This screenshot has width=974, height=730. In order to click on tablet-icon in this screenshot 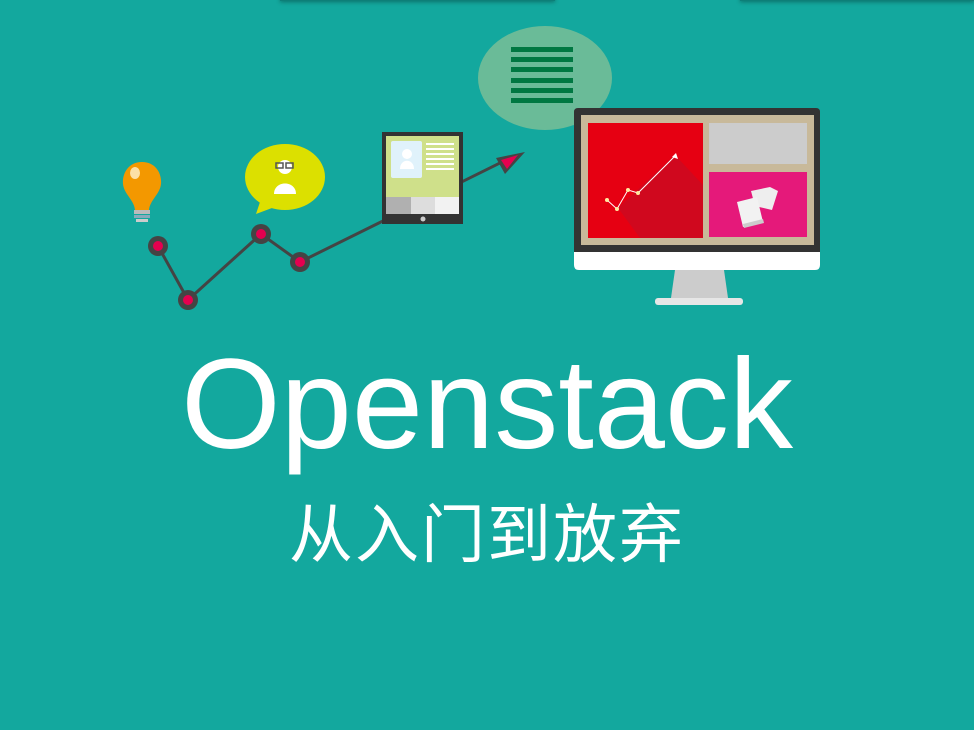, I will do `click(422, 178)`.